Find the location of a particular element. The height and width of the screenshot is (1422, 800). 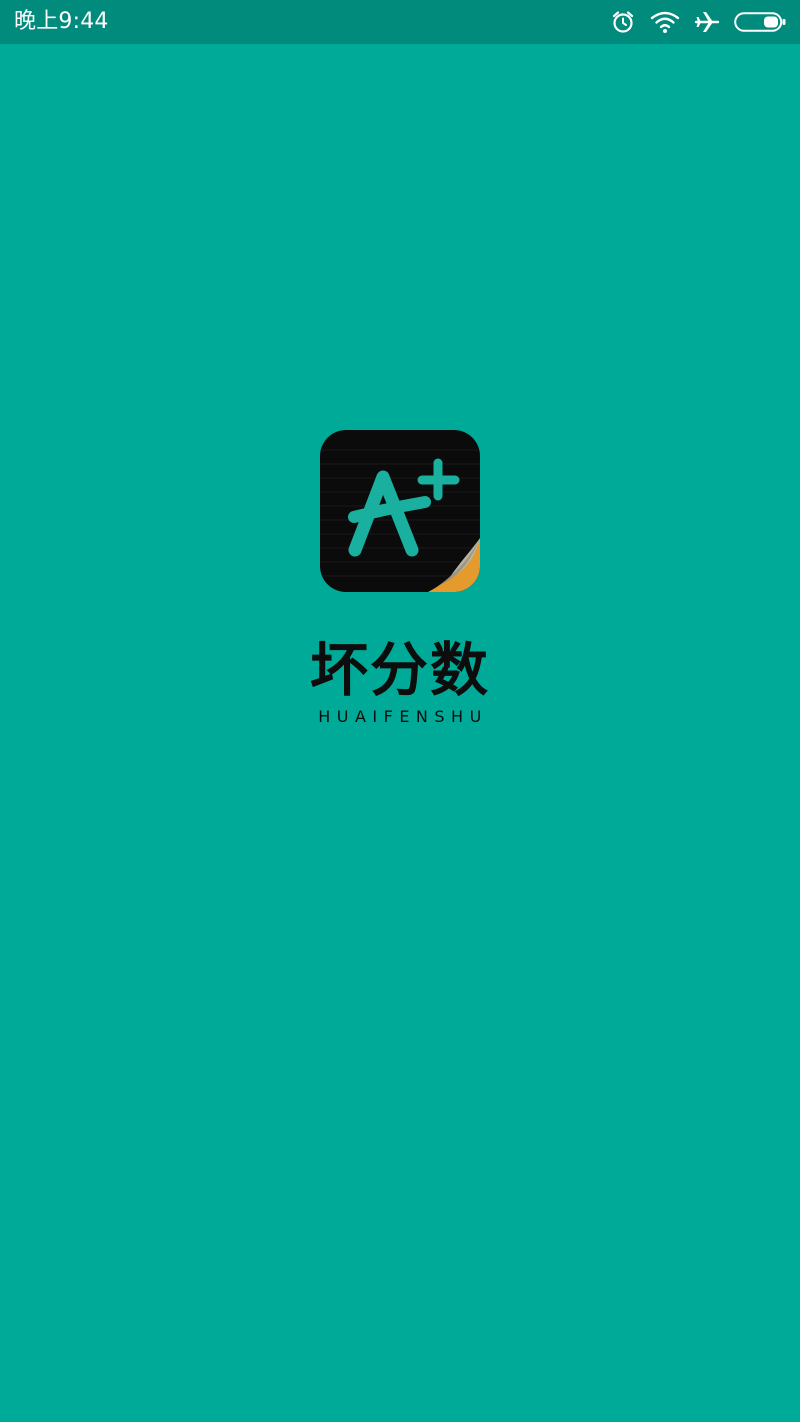

brand-name: 坏分数 is located at coordinates (399, 670).